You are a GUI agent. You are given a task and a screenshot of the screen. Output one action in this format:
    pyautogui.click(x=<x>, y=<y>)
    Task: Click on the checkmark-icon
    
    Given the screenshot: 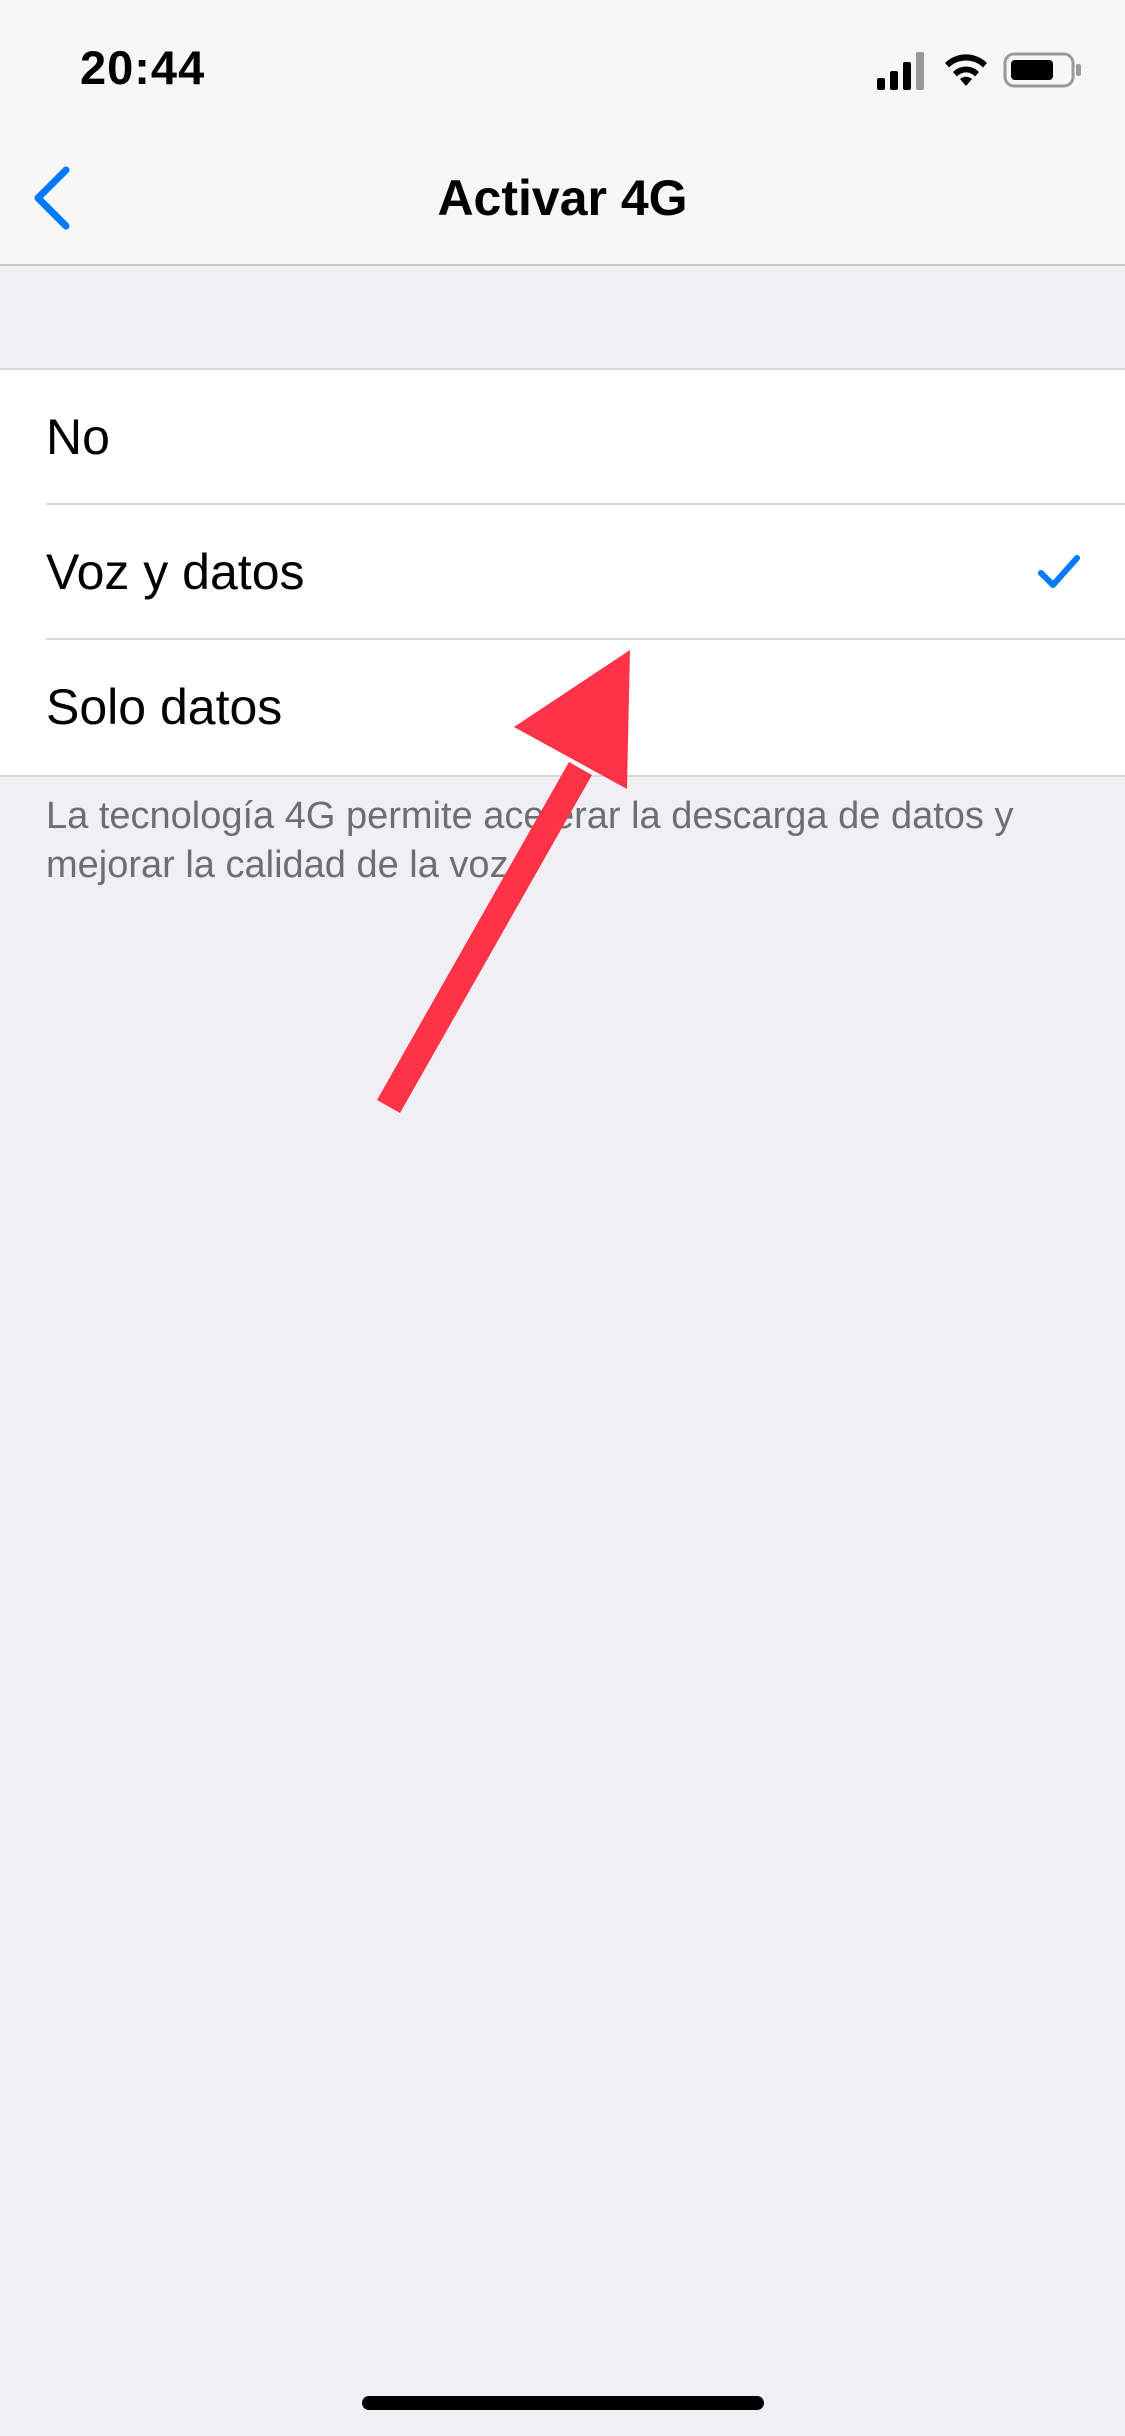 What is the action you would take?
    pyautogui.click(x=1059, y=571)
    